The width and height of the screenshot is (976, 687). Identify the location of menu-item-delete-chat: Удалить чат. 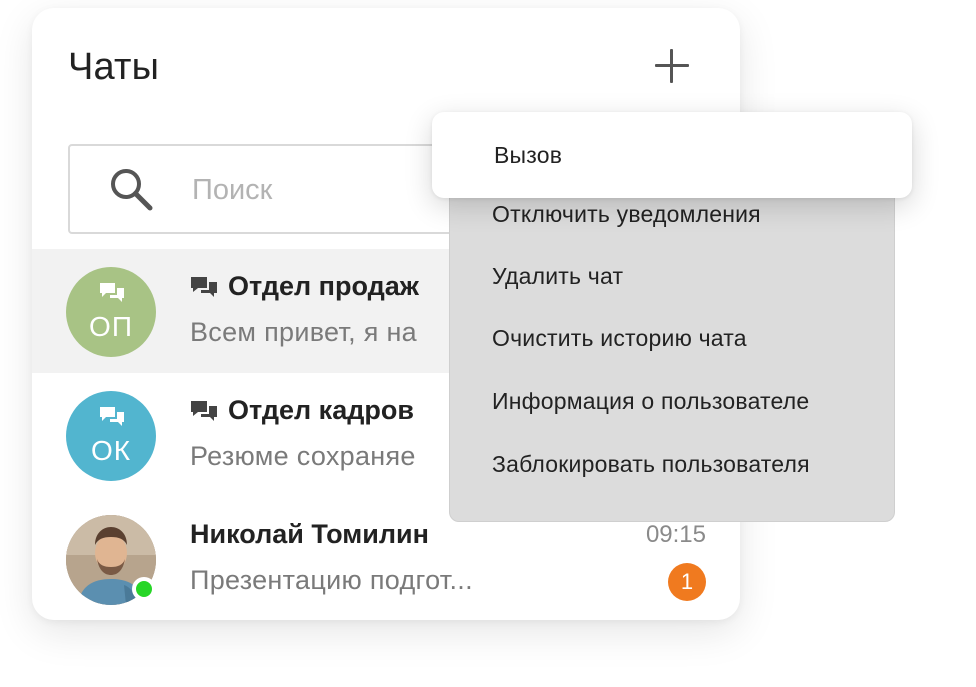
(557, 276).